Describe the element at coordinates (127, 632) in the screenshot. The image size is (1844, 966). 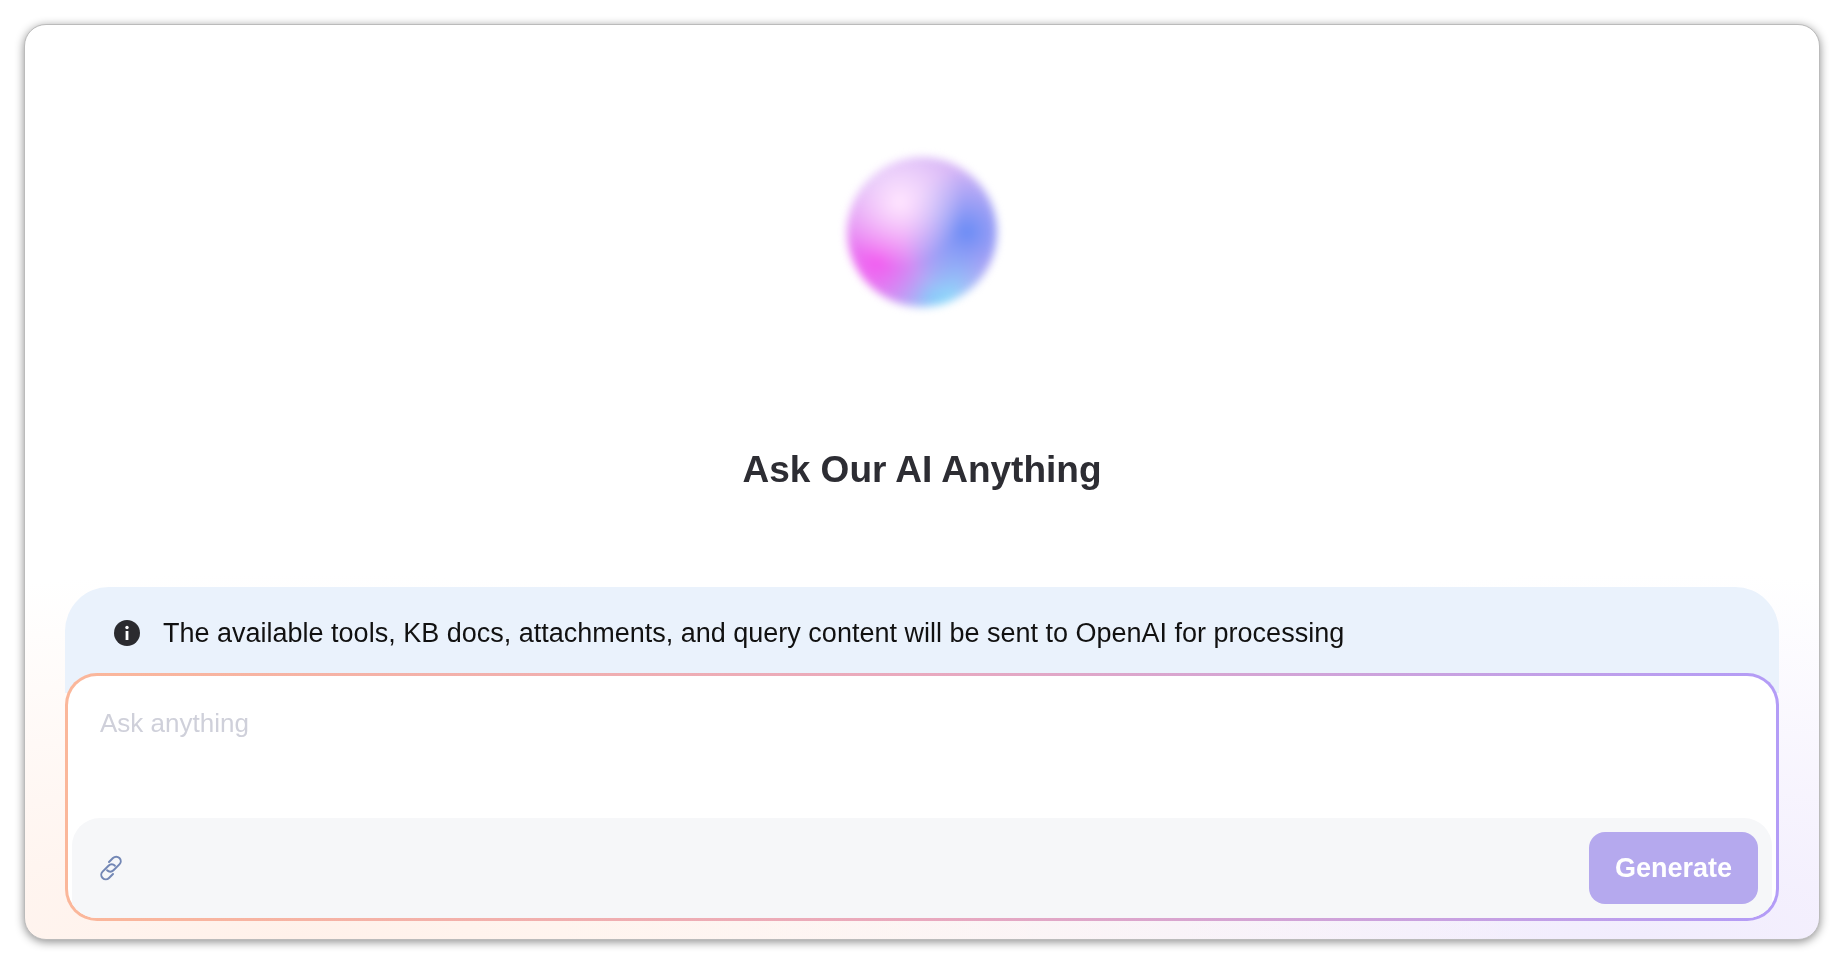
I see `info-icon` at that location.